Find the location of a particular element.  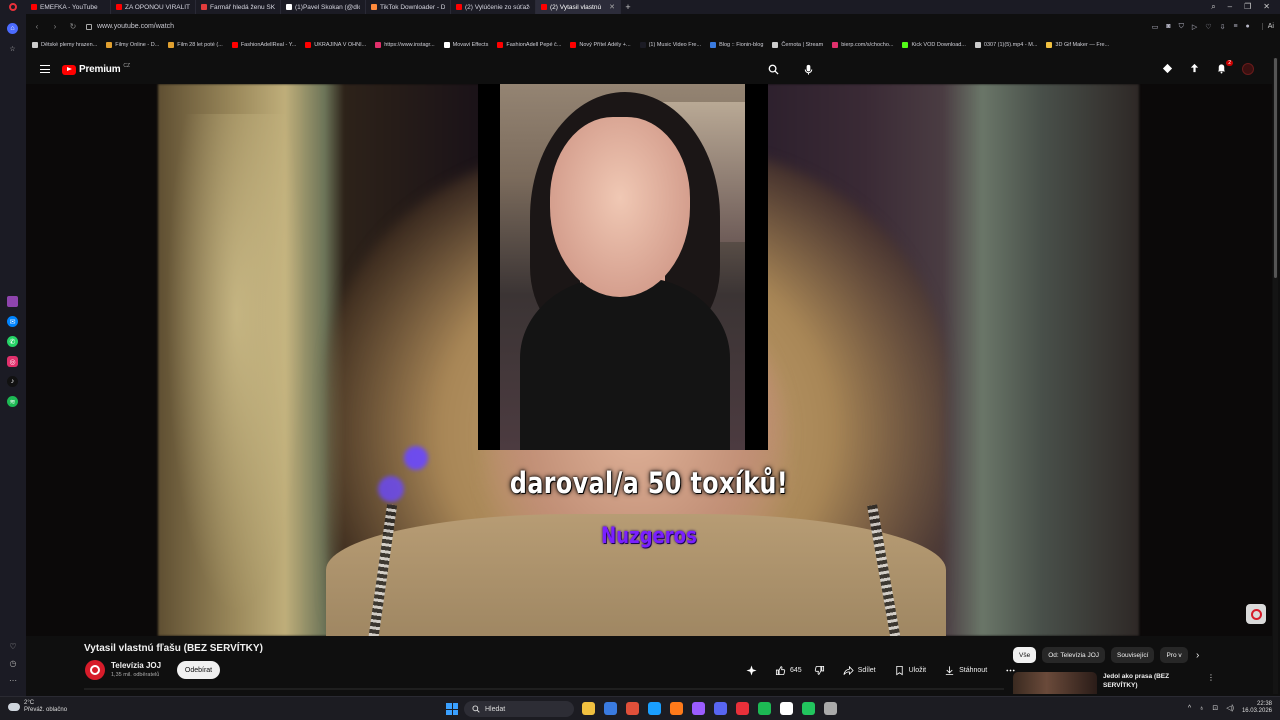

reload-button: ↻ is located at coordinates (73, 26).